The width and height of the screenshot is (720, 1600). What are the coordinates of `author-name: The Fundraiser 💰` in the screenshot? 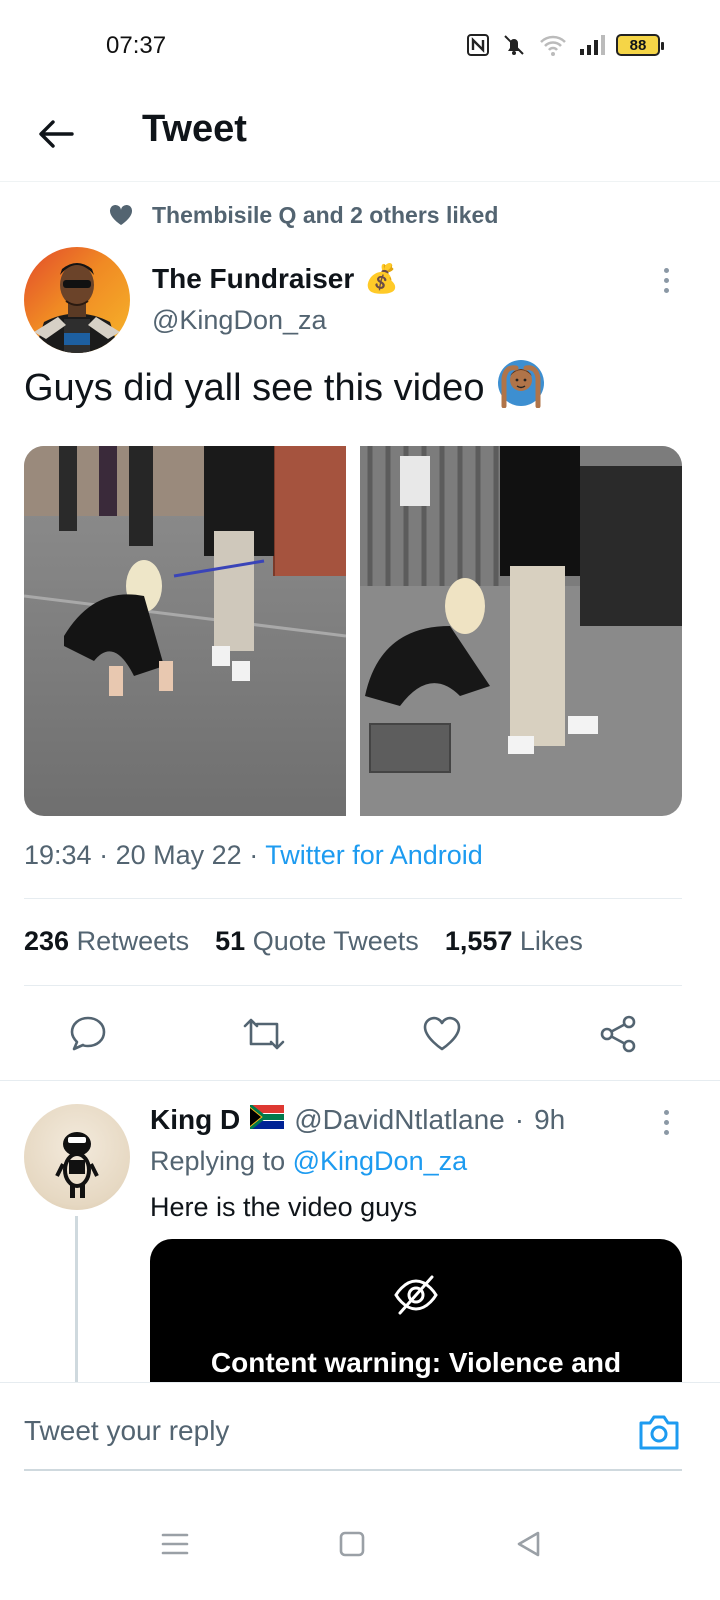 It's located at (275, 278).